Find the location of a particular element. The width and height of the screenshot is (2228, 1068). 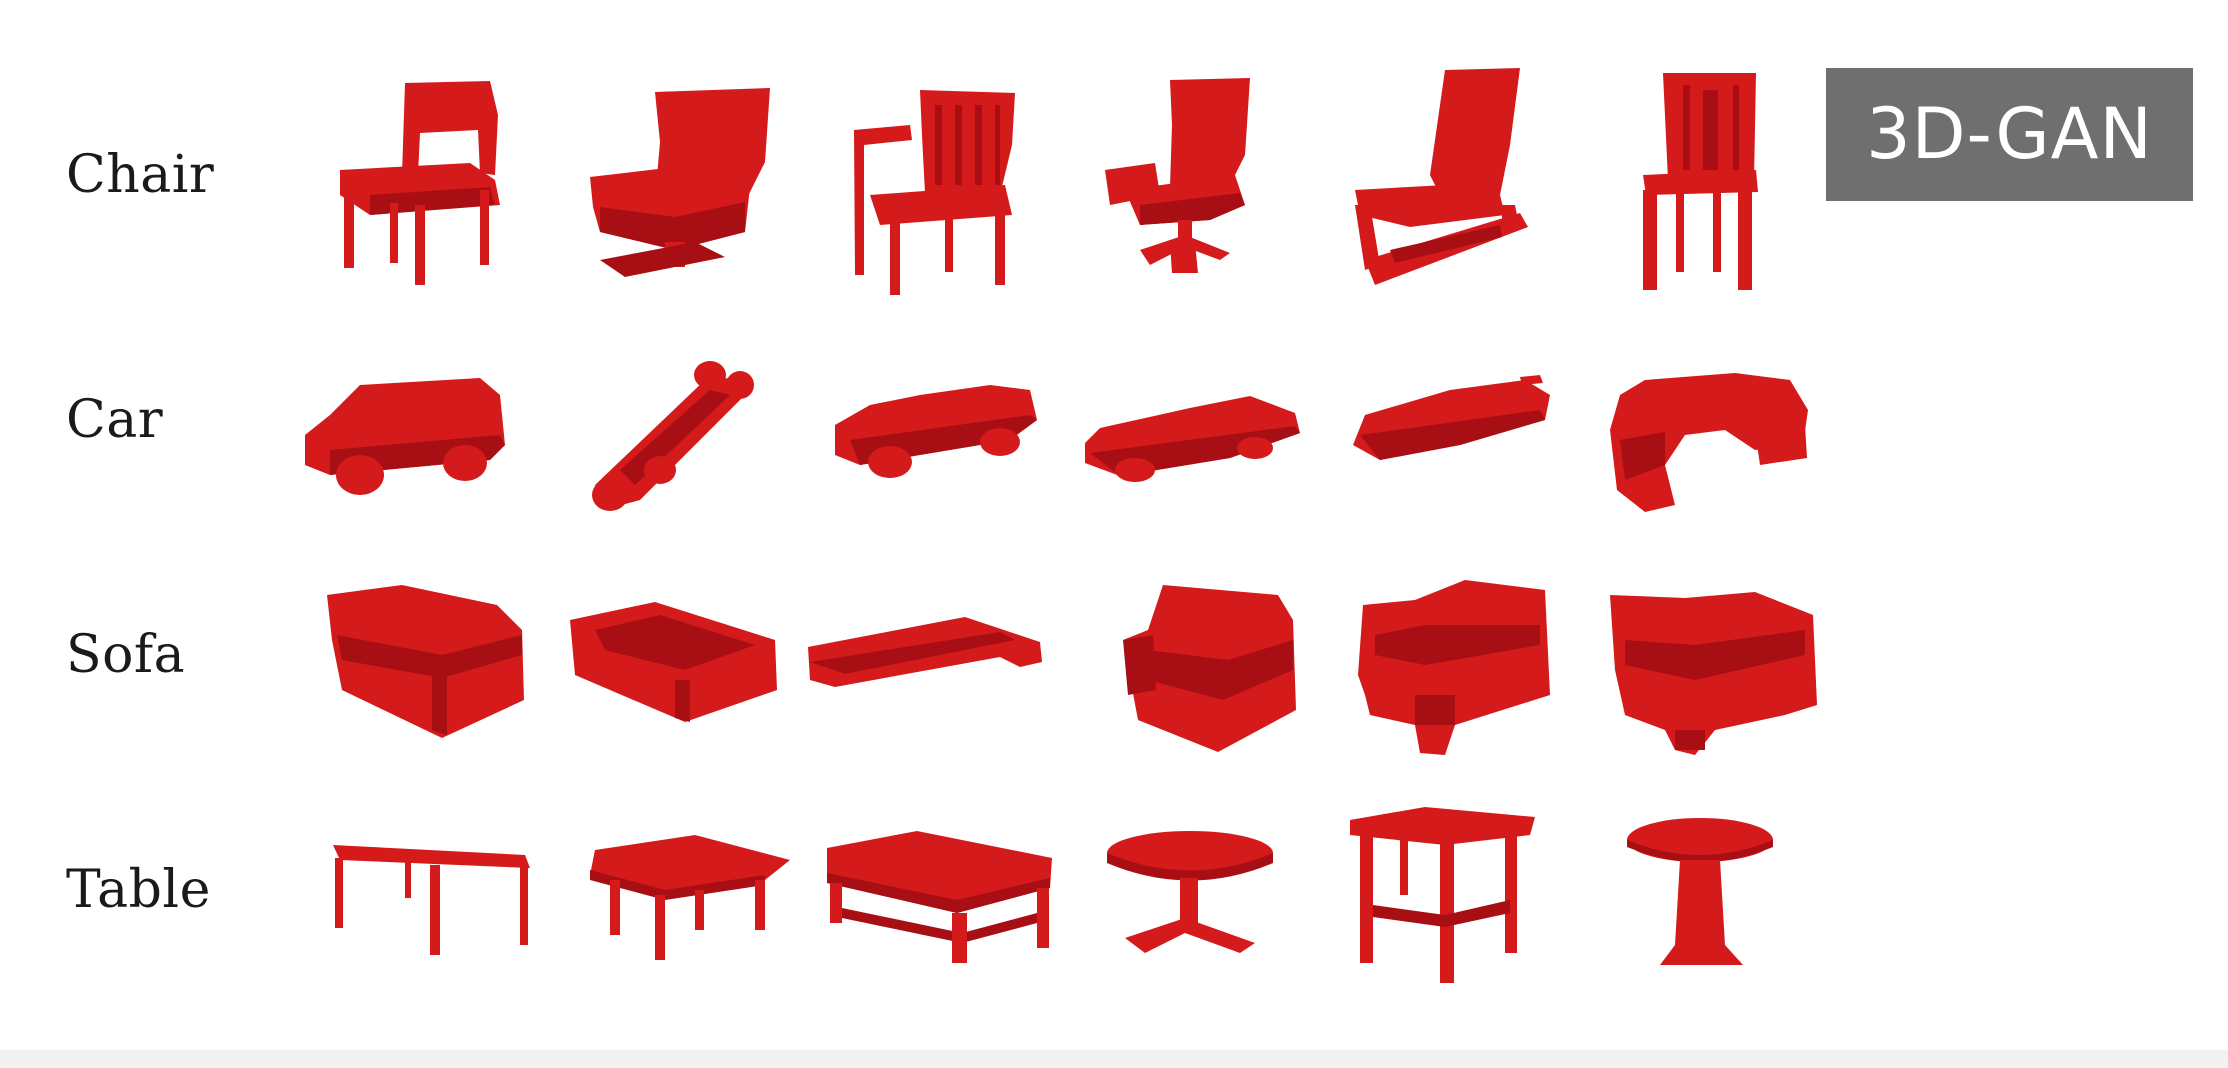

row-label-chair: Chair is located at coordinates (140, 175).